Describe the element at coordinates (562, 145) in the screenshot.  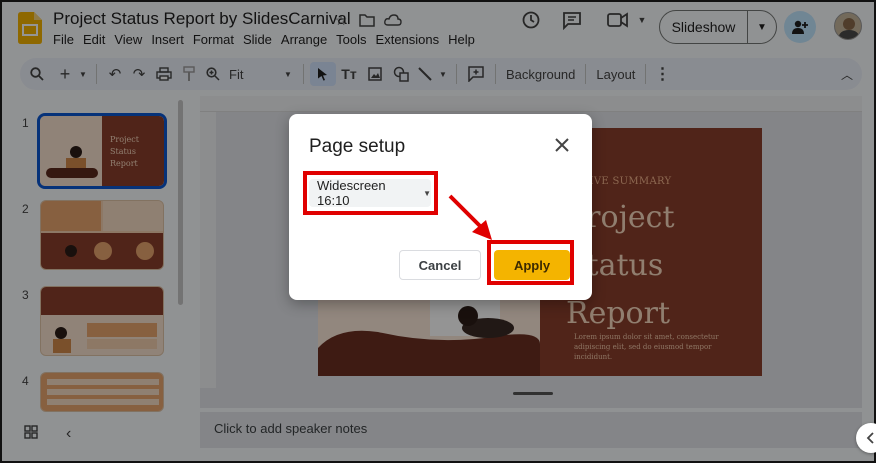
I see `close-icon` at that location.